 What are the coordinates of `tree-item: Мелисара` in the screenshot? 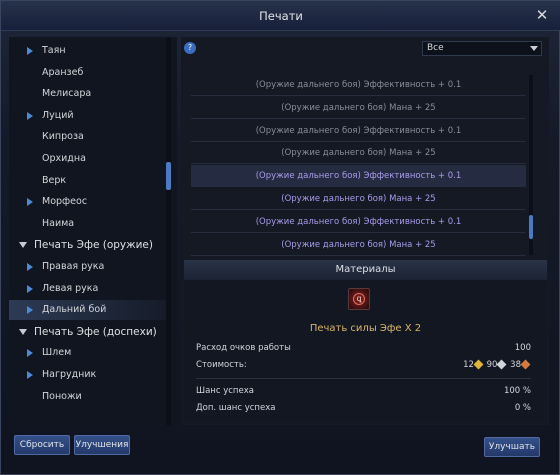 It's located at (88, 94).